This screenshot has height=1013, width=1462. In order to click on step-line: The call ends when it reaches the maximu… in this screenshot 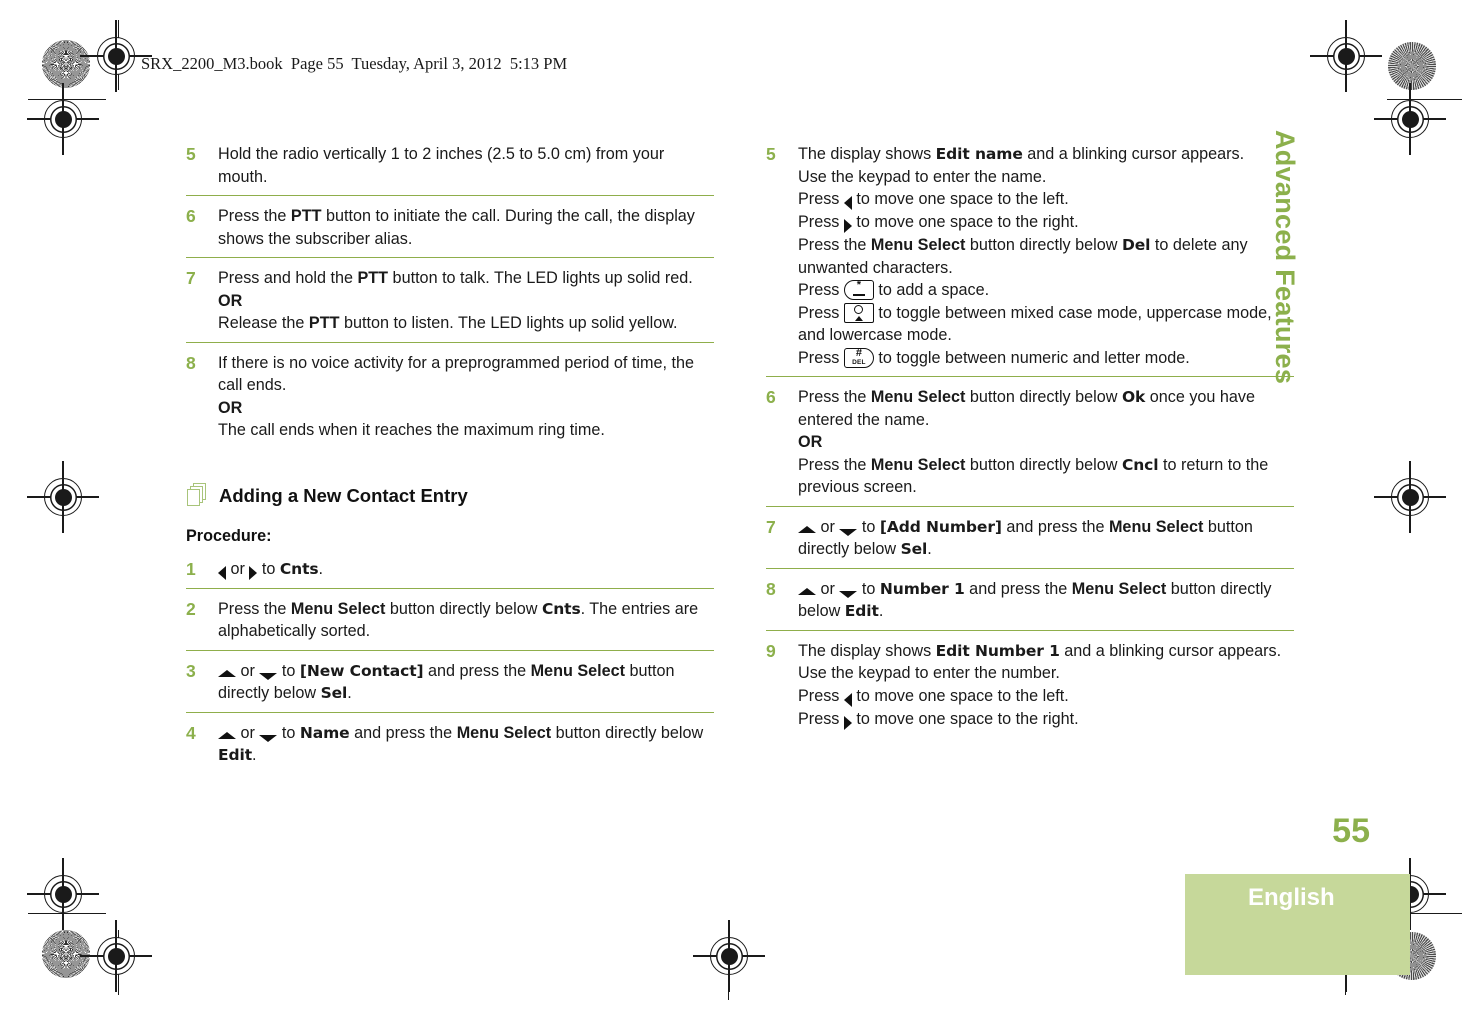, I will do `click(466, 430)`.